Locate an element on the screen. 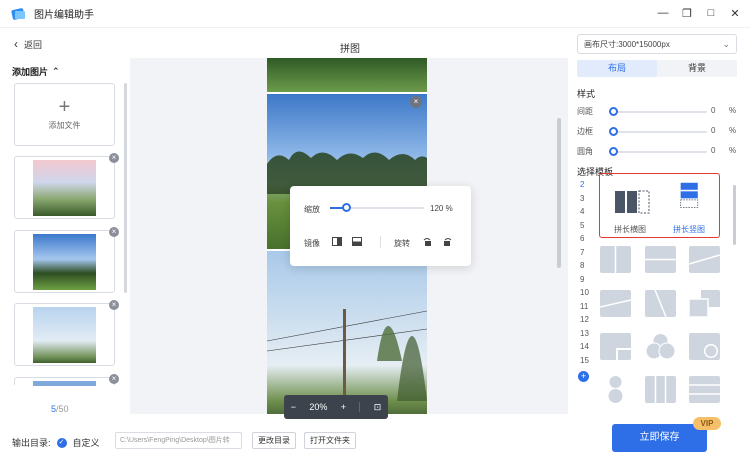 The image size is (750, 465). spacing-unit: % is located at coordinates (733, 110).